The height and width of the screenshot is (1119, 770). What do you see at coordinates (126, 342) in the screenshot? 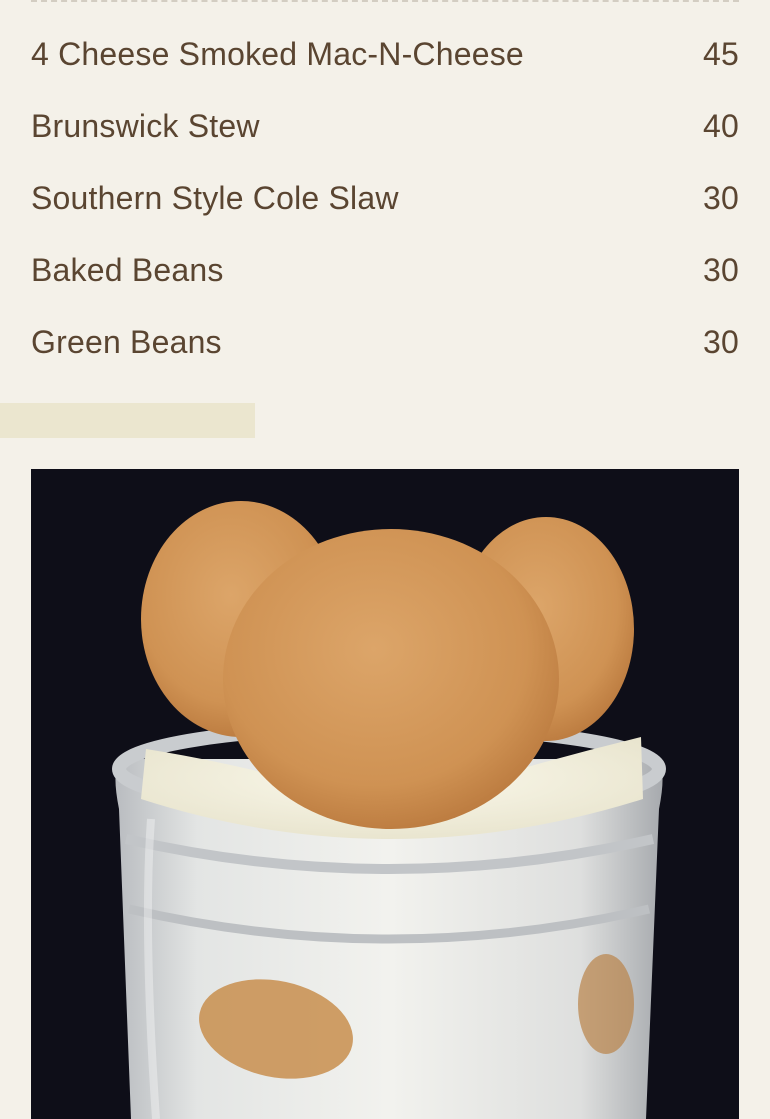
I see `menu-item-name: Green Beans` at bounding box center [126, 342].